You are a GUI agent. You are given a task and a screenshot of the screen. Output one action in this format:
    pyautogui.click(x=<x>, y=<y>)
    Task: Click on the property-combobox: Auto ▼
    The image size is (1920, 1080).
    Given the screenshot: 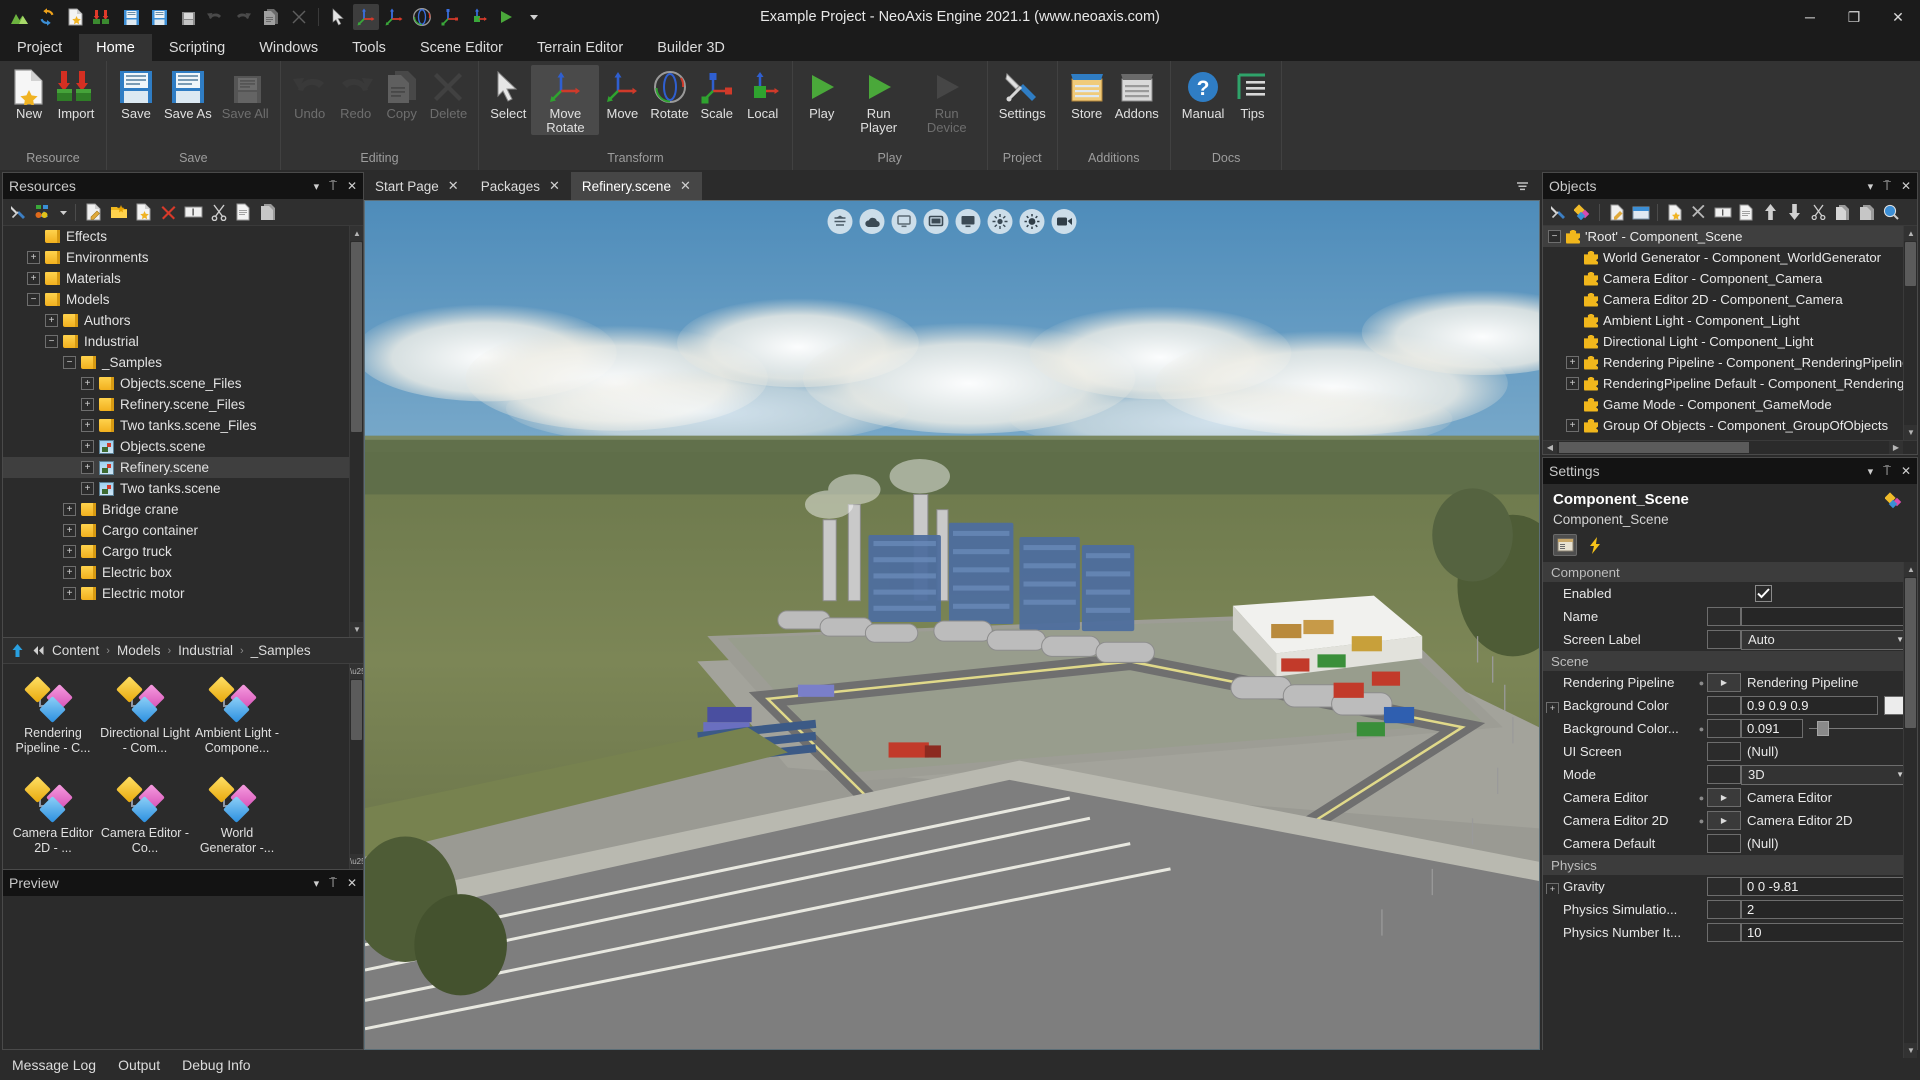 What is the action you would take?
    pyautogui.click(x=1826, y=639)
    